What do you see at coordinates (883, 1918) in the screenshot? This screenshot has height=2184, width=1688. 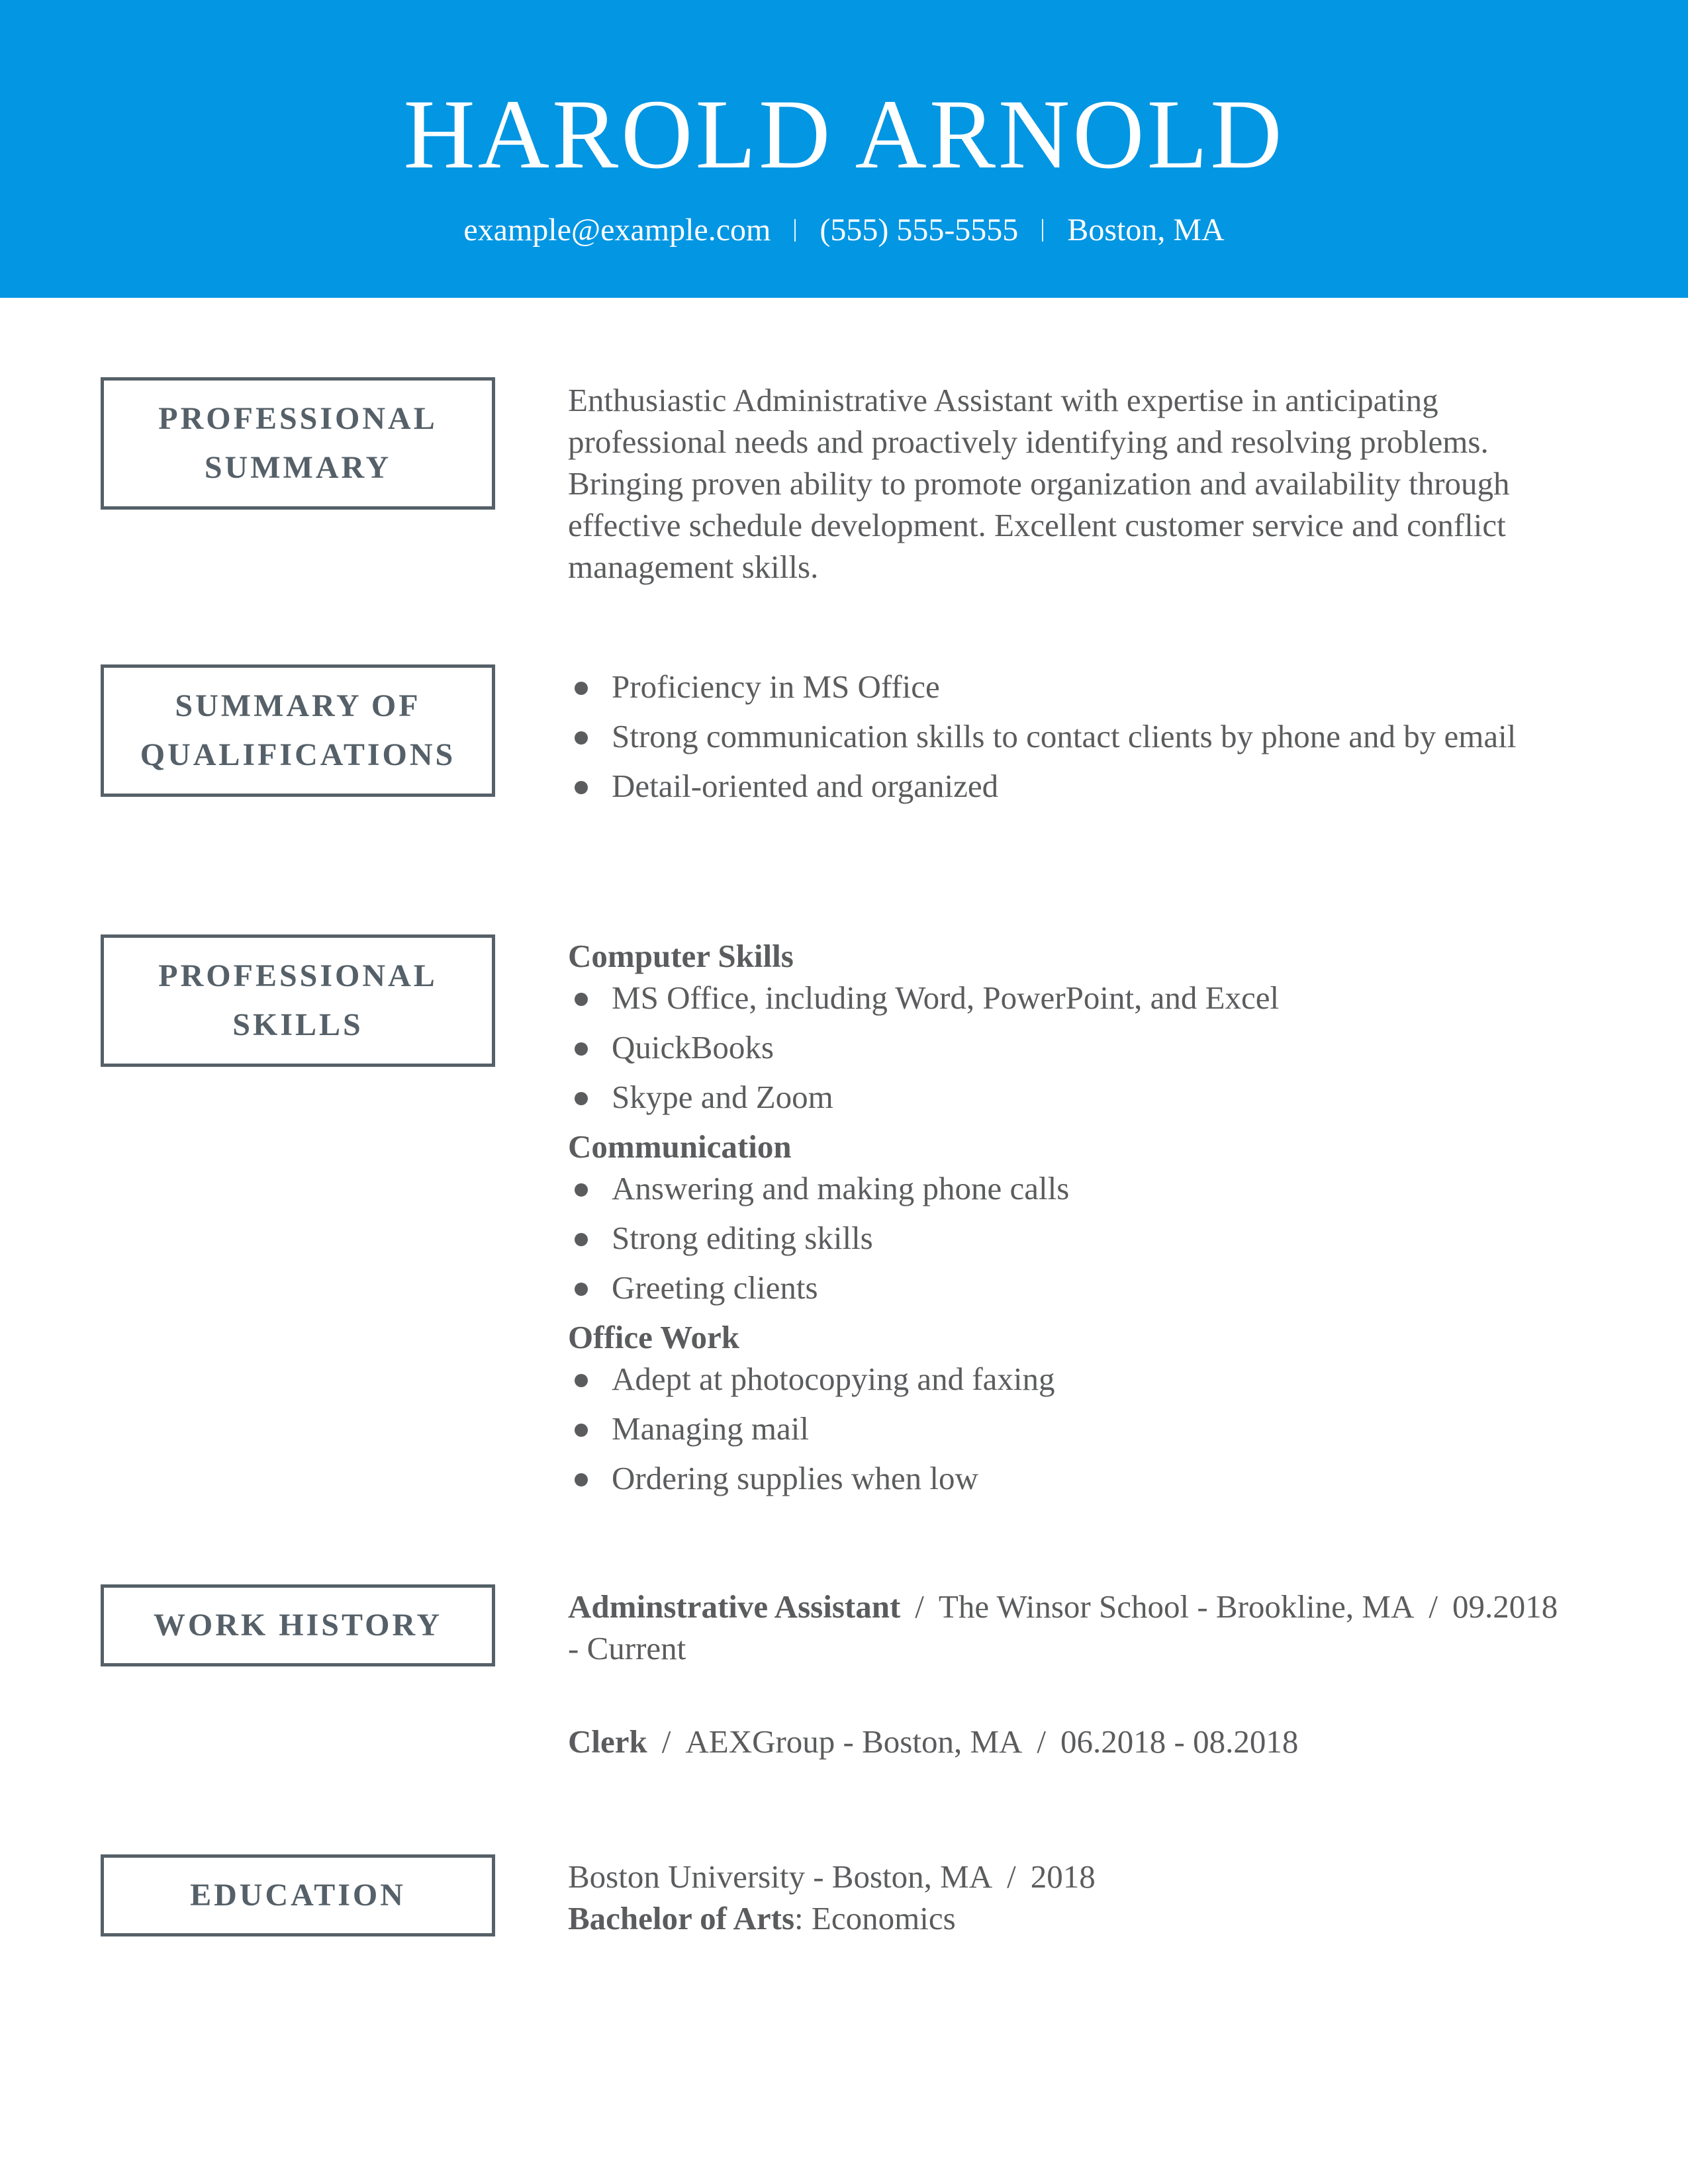 I see `field-of-study: Economics` at bounding box center [883, 1918].